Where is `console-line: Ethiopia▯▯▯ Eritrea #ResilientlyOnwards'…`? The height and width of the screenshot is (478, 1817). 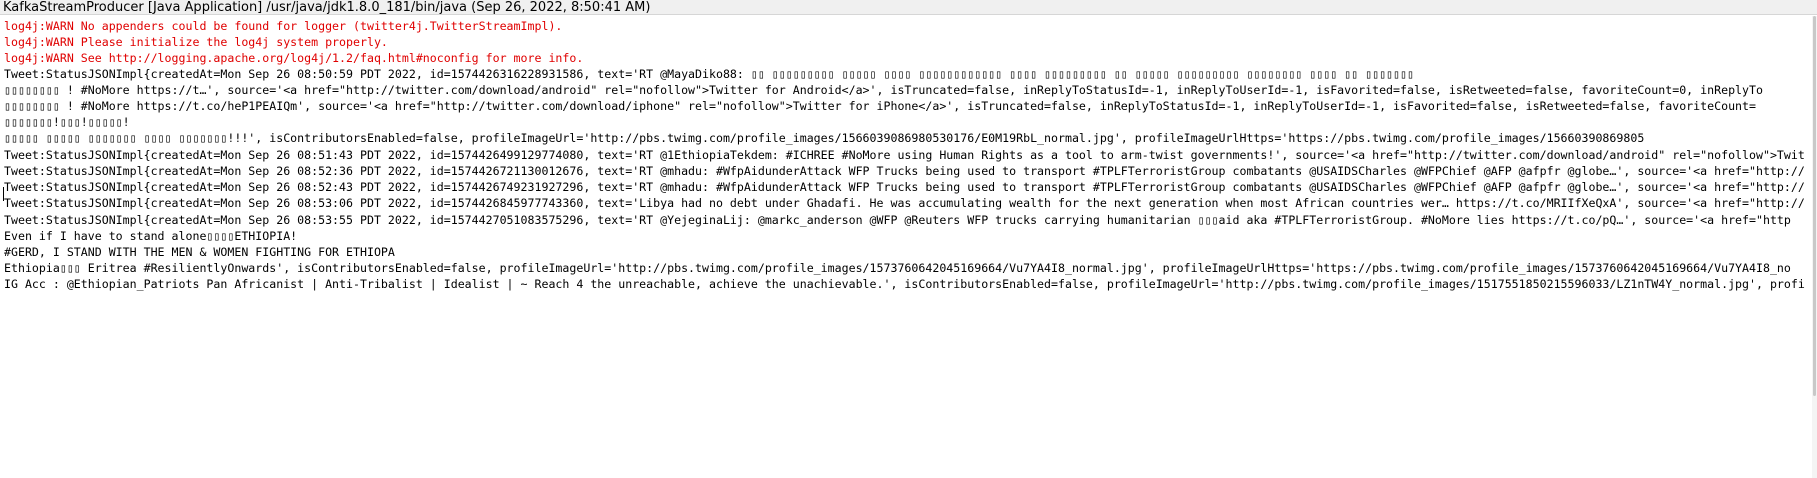
console-line: Ethiopia▯▯▯ Eritrea #ResilientlyOnwards'… is located at coordinates (897, 268).